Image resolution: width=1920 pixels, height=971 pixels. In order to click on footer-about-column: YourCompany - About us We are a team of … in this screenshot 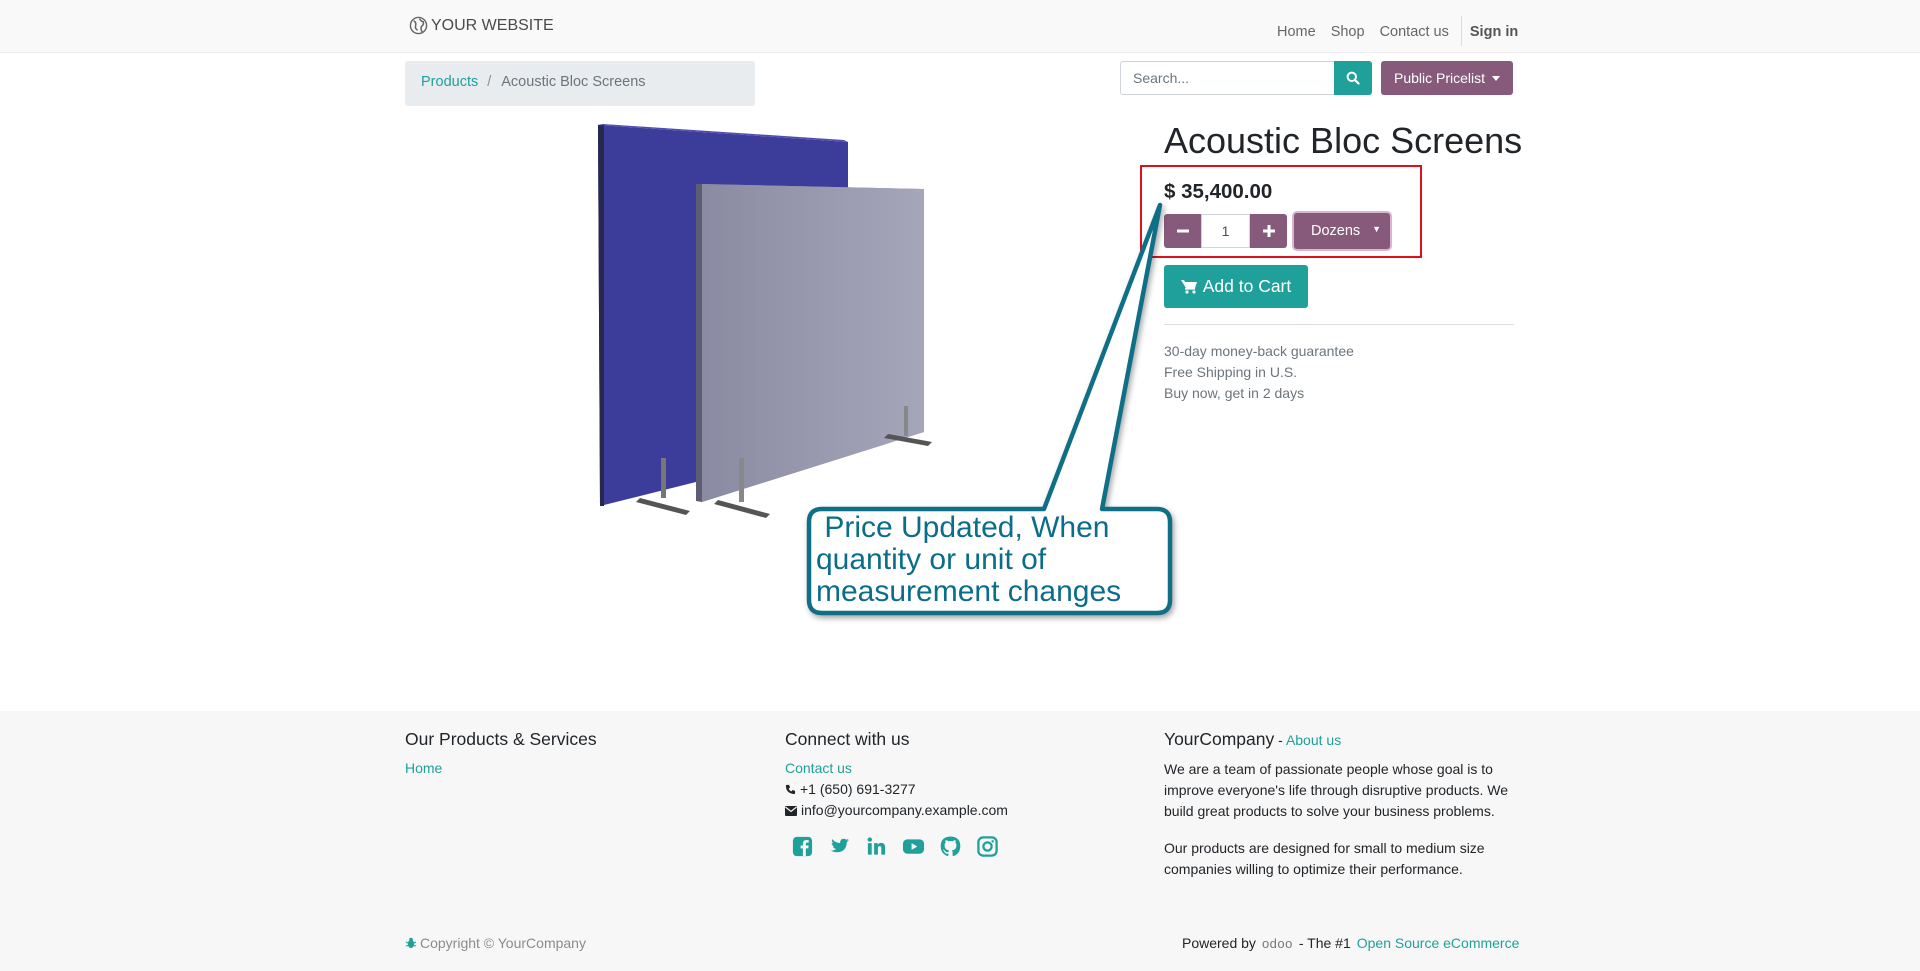, I will do `click(1344, 812)`.